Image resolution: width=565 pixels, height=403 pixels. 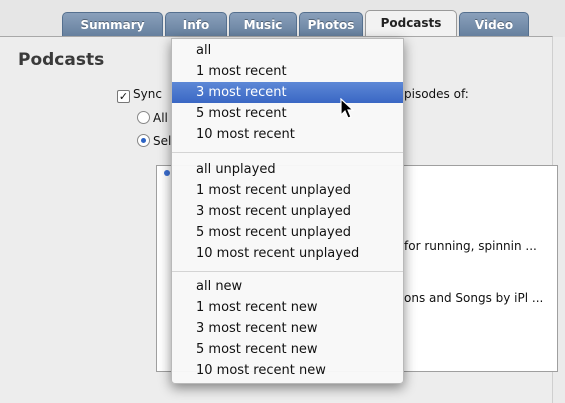 What do you see at coordinates (287, 92) in the screenshot?
I see `menu-item-3-most-recent: 3 most recent` at bounding box center [287, 92].